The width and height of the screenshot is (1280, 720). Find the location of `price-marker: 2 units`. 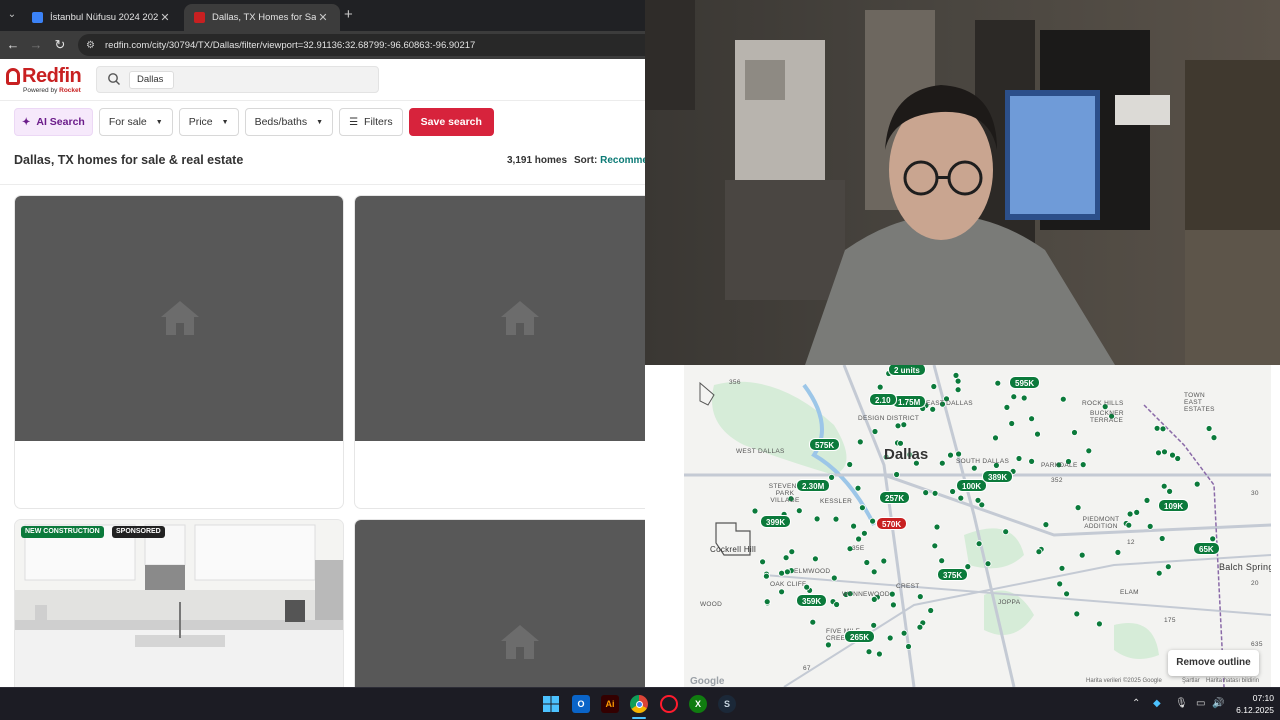

price-marker: 2 units is located at coordinates (907, 370).